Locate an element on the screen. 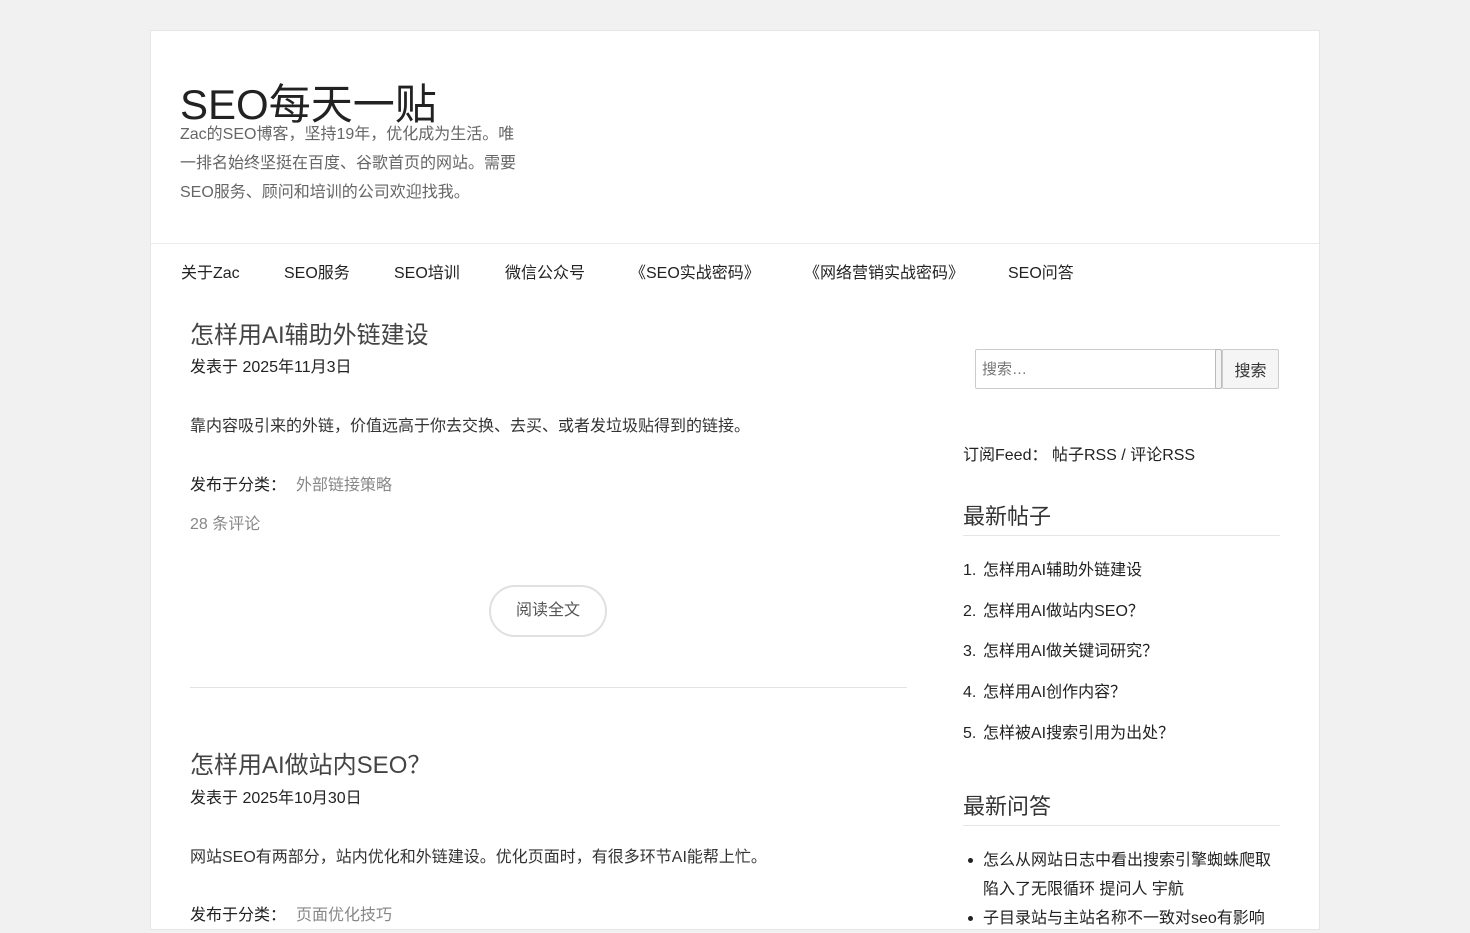 The height and width of the screenshot is (933, 1470). comments-link: 28 条评论 is located at coordinates (225, 522).